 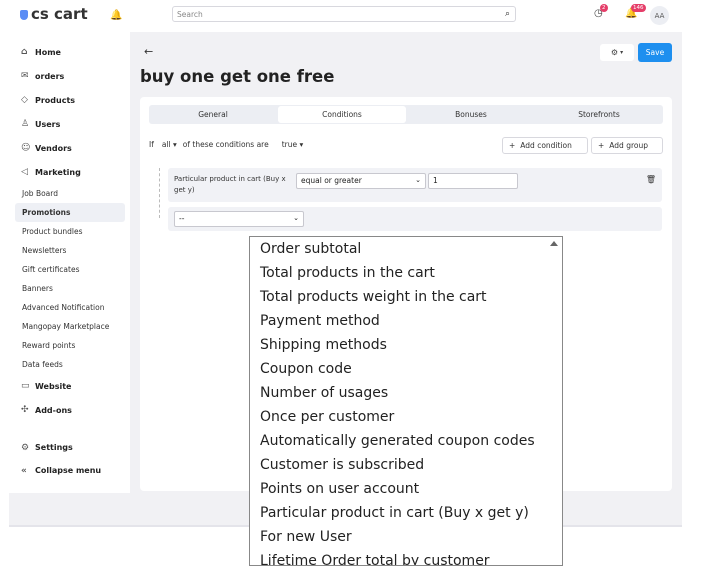 What do you see at coordinates (24, 15) in the screenshot?
I see `cart-logo-icon` at bounding box center [24, 15].